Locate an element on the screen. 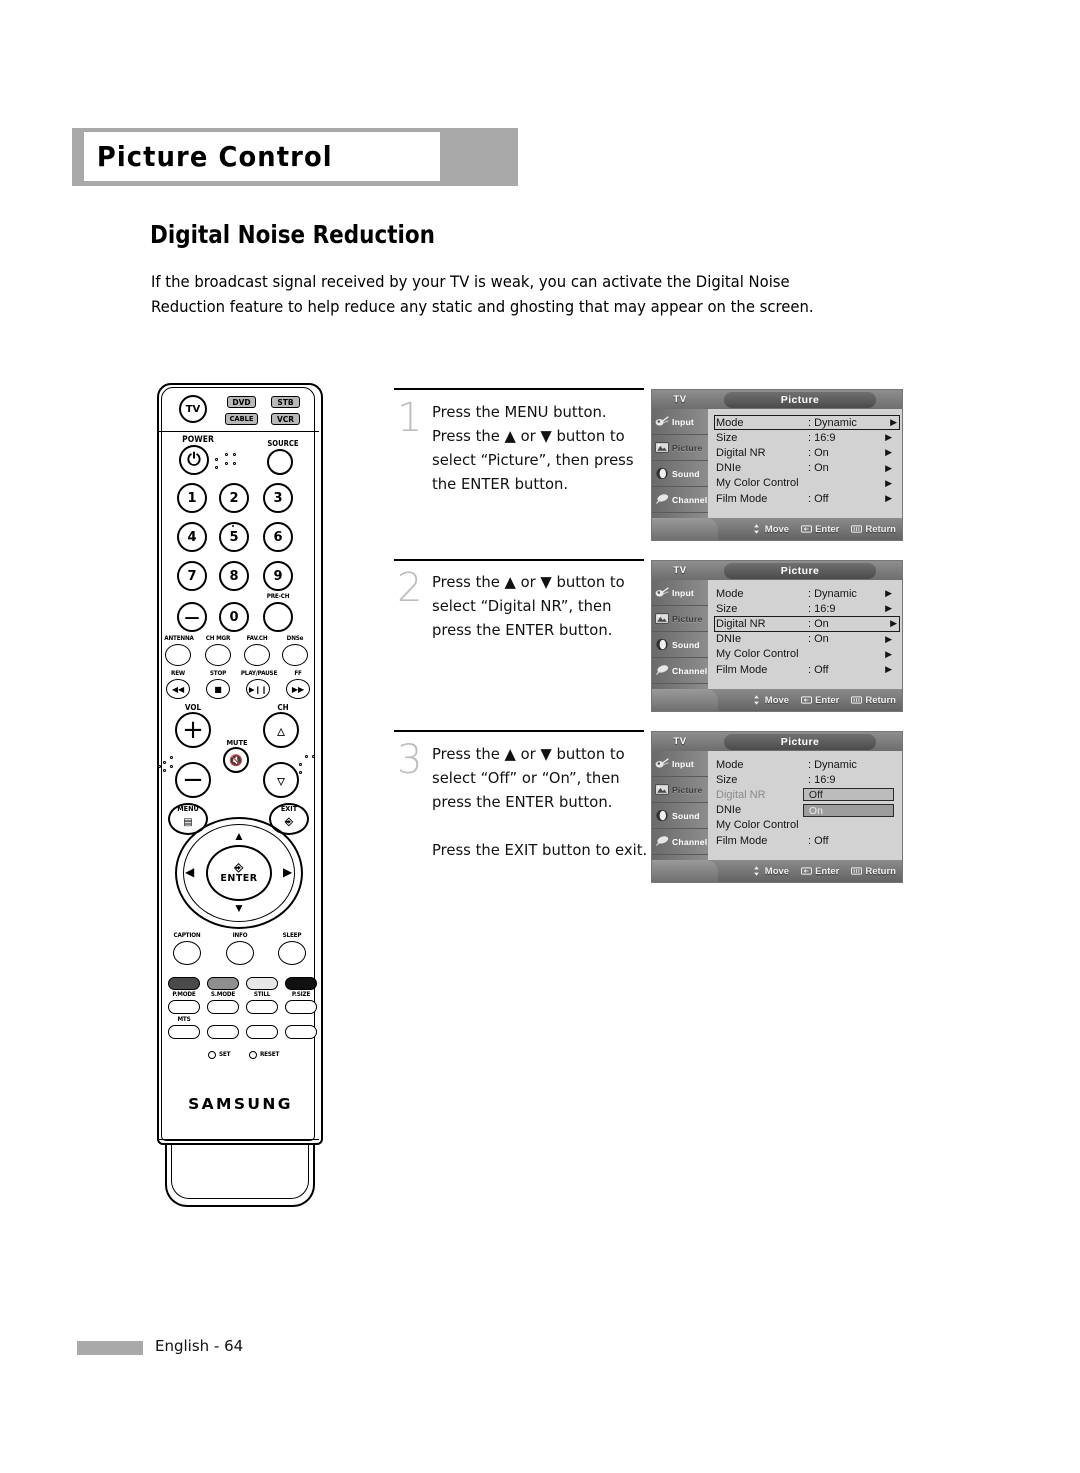 The width and height of the screenshot is (1080, 1473). remote-button-antenna is located at coordinates (178, 655).